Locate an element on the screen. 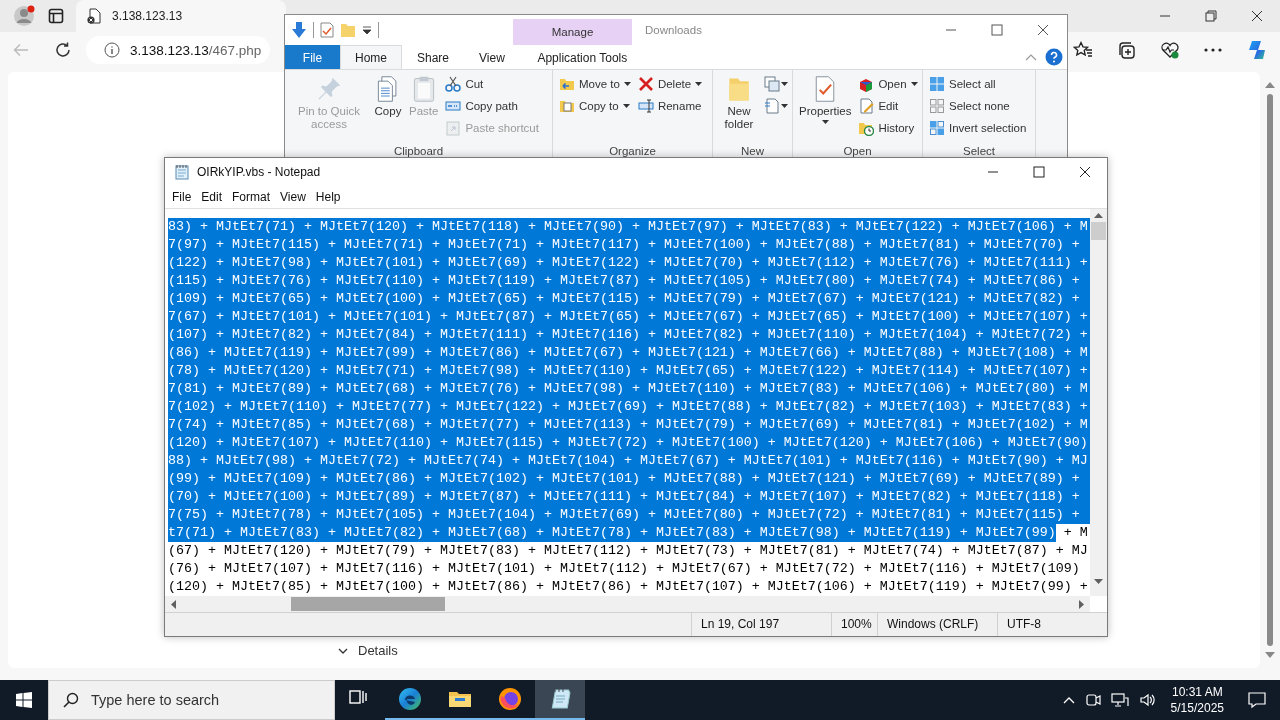 The width and height of the screenshot is (1280, 720). ribbon-button: Properties is located at coordinates (825, 108).